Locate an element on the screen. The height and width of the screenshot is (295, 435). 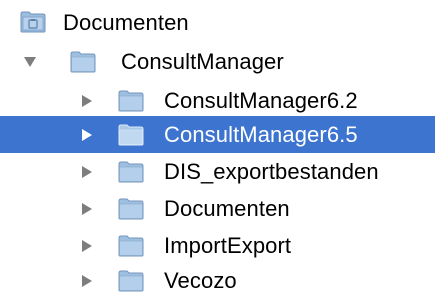
tree-item-consultmanager: ConsultManager is located at coordinates (217, 61).